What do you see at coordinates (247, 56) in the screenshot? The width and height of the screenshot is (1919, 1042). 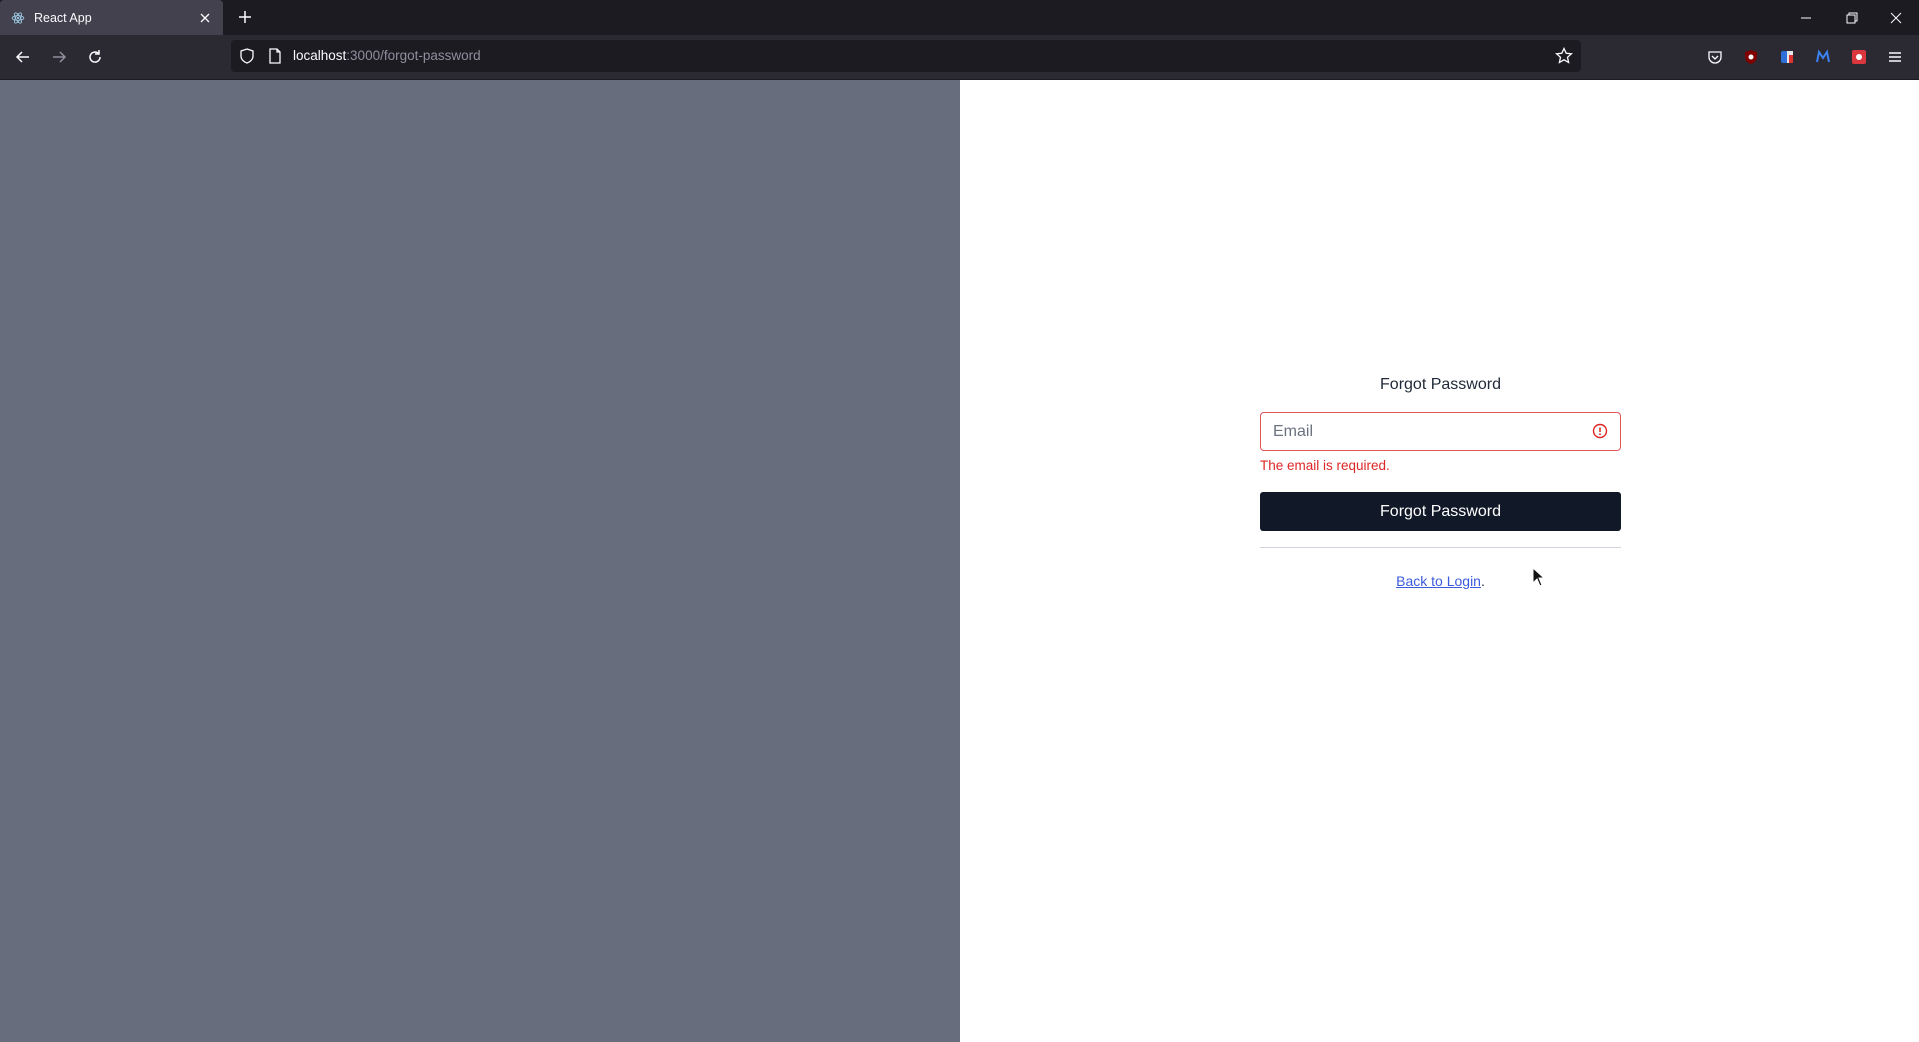 I see `shield-icon` at bounding box center [247, 56].